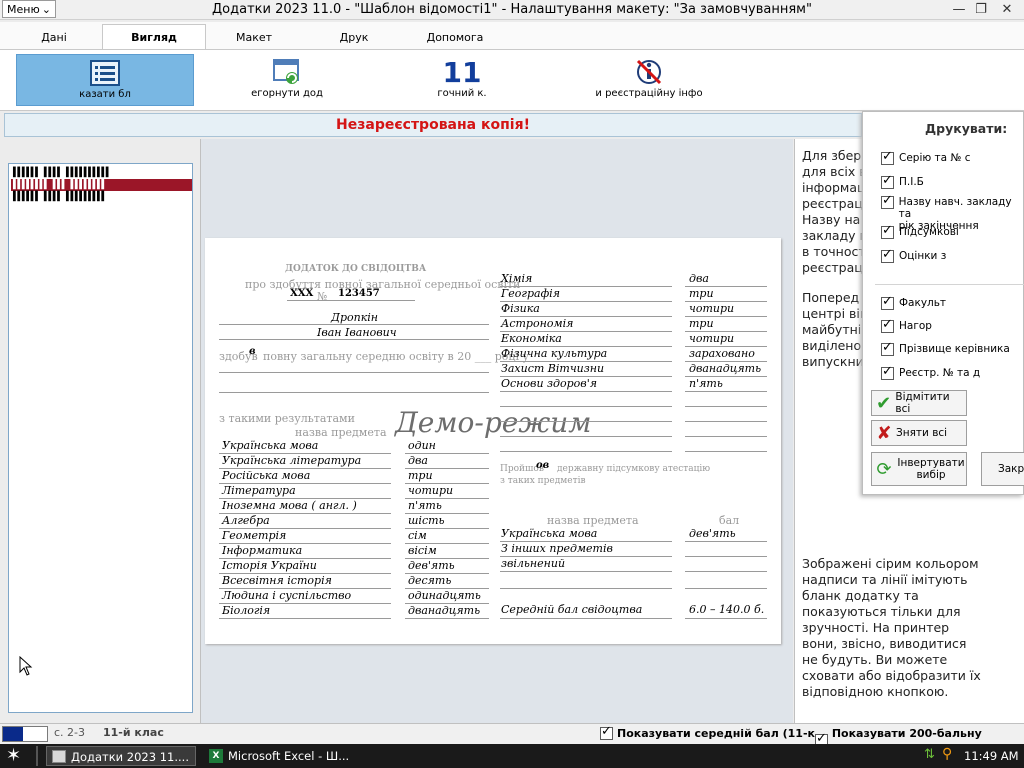 The height and width of the screenshot is (768, 1024). What do you see at coordinates (727, 609) in the screenshot?
I see `average-value: 6.0 – 140.0 б.` at bounding box center [727, 609].